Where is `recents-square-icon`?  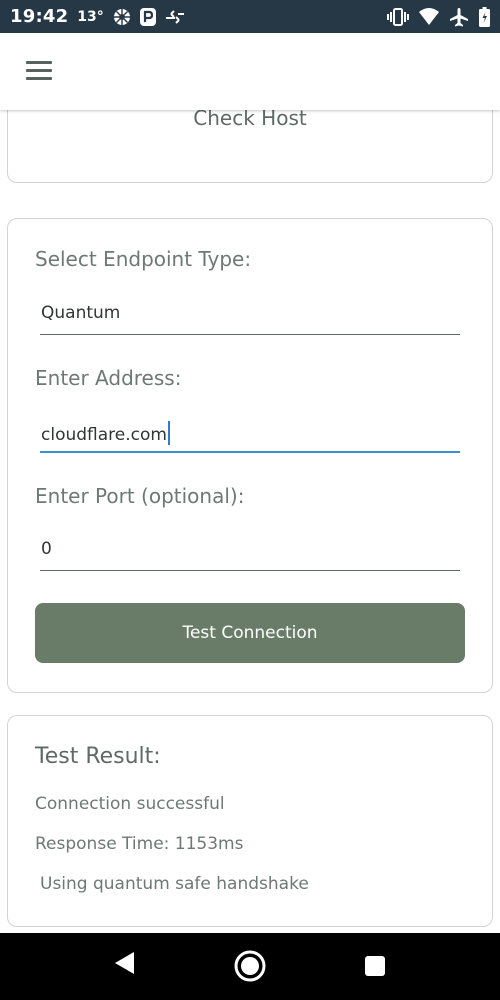 recents-square-icon is located at coordinates (375, 966).